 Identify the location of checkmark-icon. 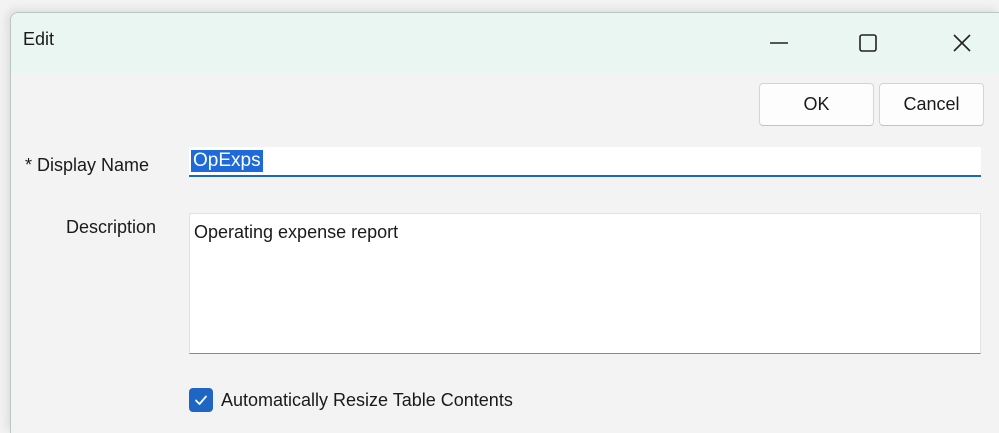
(201, 400).